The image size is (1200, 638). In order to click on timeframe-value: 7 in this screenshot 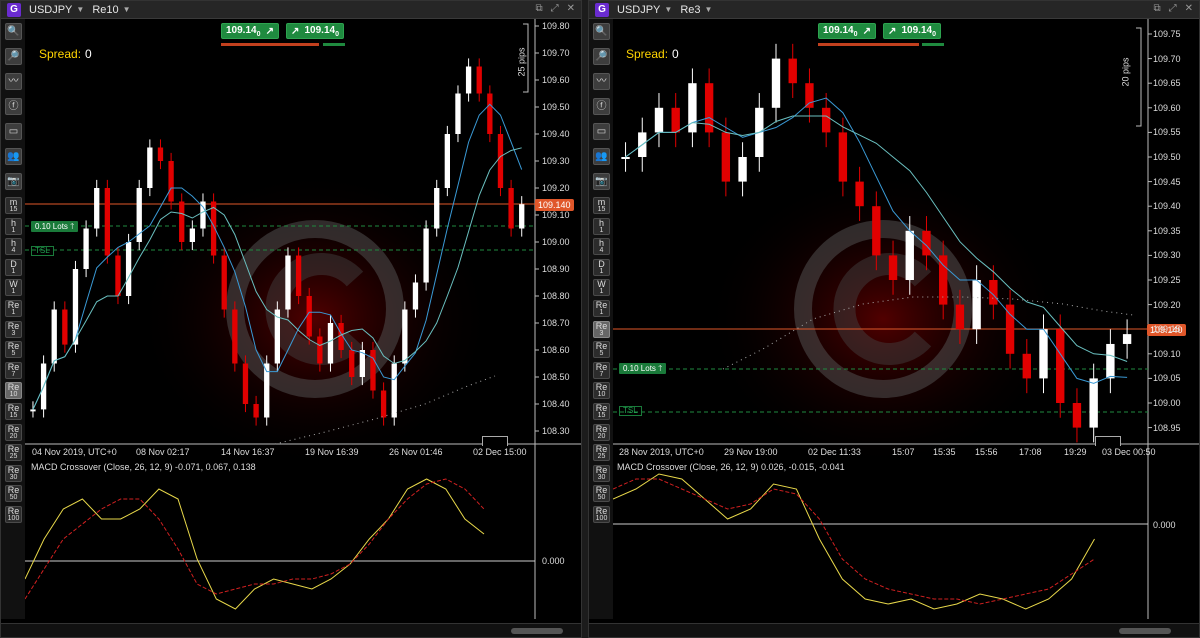, I will do `click(601, 374)`.